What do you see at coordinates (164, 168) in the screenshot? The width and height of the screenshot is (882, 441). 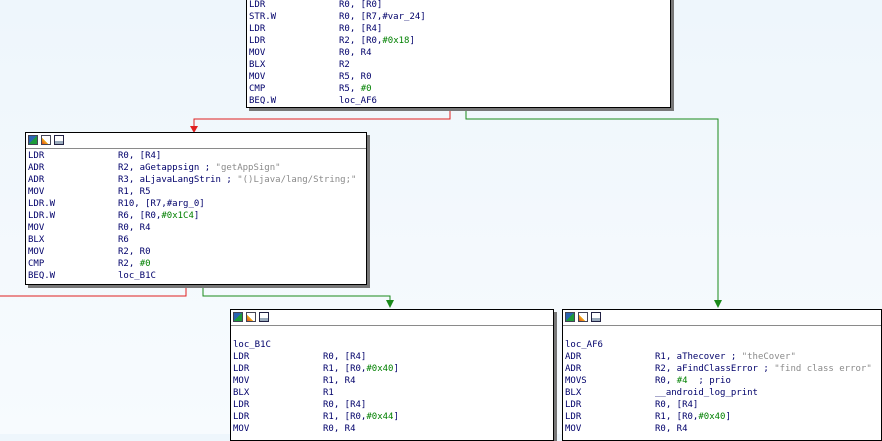 I see `operands: R2, aGetappsign ;` at bounding box center [164, 168].